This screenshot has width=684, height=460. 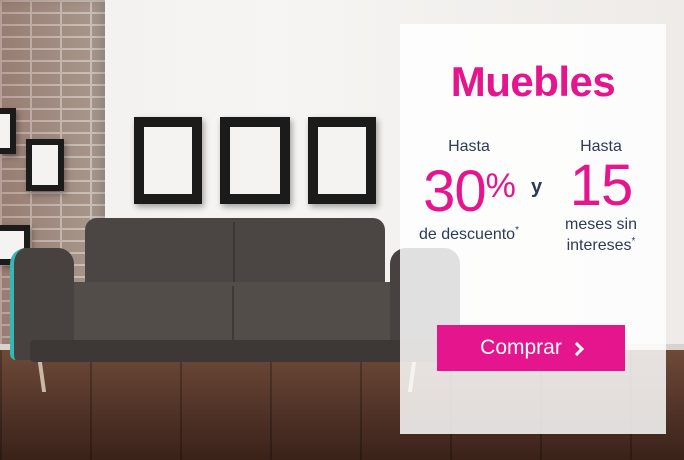 I want to click on installments-offer: Hasta 15 meses sin intereses*, so click(x=601, y=196).